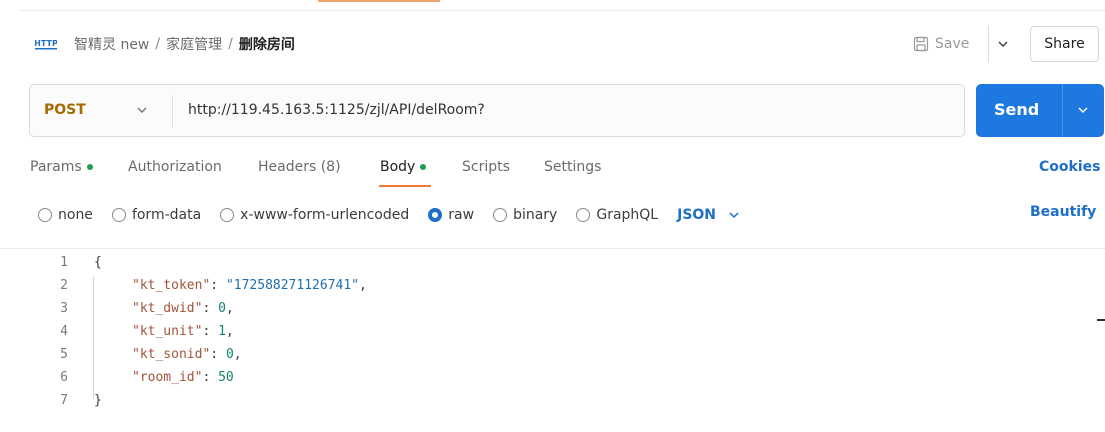 This screenshot has width=1105, height=432. Describe the element at coordinates (540, 381) in the screenshot. I see `code-line: 6 "room_id": 50` at that location.